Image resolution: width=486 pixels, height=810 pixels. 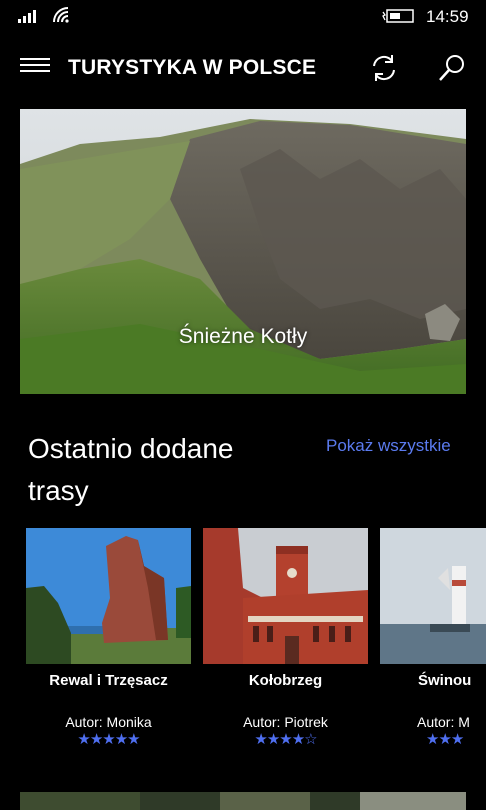 I want to click on route-card: Świnou Autor: M ★★★, so click(x=433, y=638).